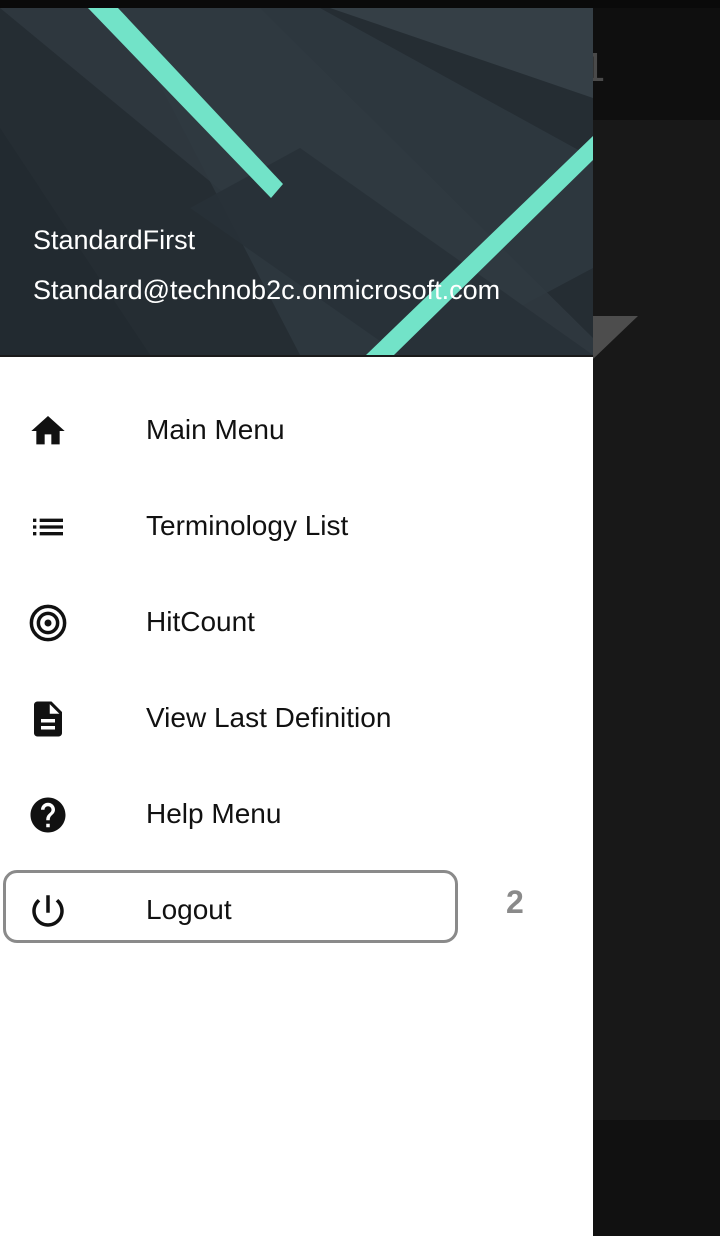  What do you see at coordinates (267, 290) in the screenshot?
I see `user-email: Standard@technob2c.onmicrosoft.com` at bounding box center [267, 290].